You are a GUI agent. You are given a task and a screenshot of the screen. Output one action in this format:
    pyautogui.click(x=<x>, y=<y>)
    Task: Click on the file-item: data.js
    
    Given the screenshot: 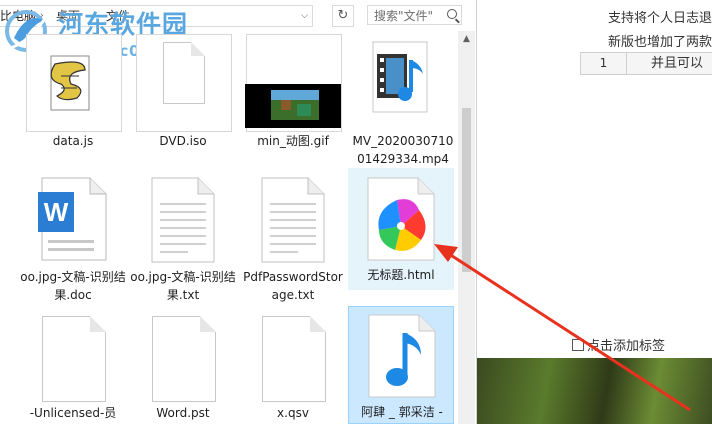 What is the action you would take?
    pyautogui.click(x=73, y=99)
    